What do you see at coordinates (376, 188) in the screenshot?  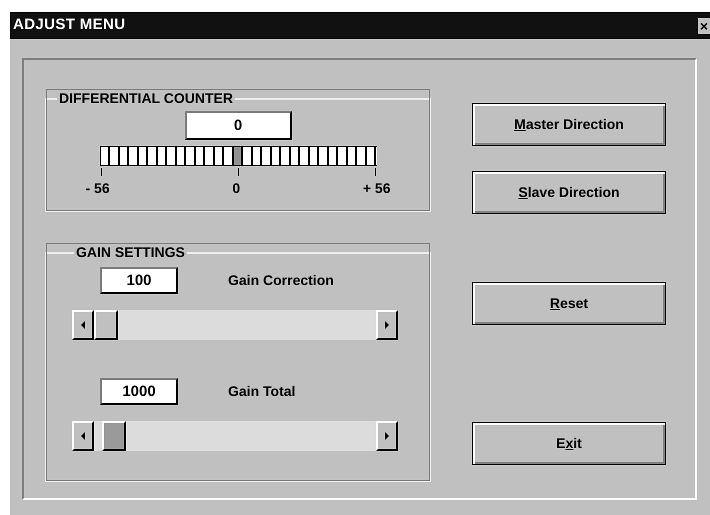 I see `scale-label: + 56` at bounding box center [376, 188].